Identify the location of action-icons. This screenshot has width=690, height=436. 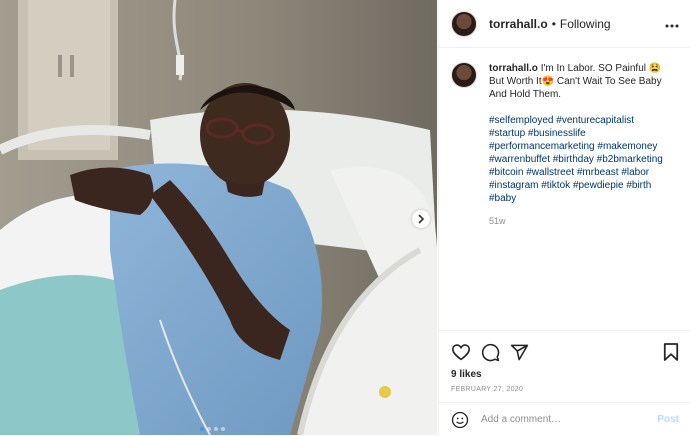
(565, 352).